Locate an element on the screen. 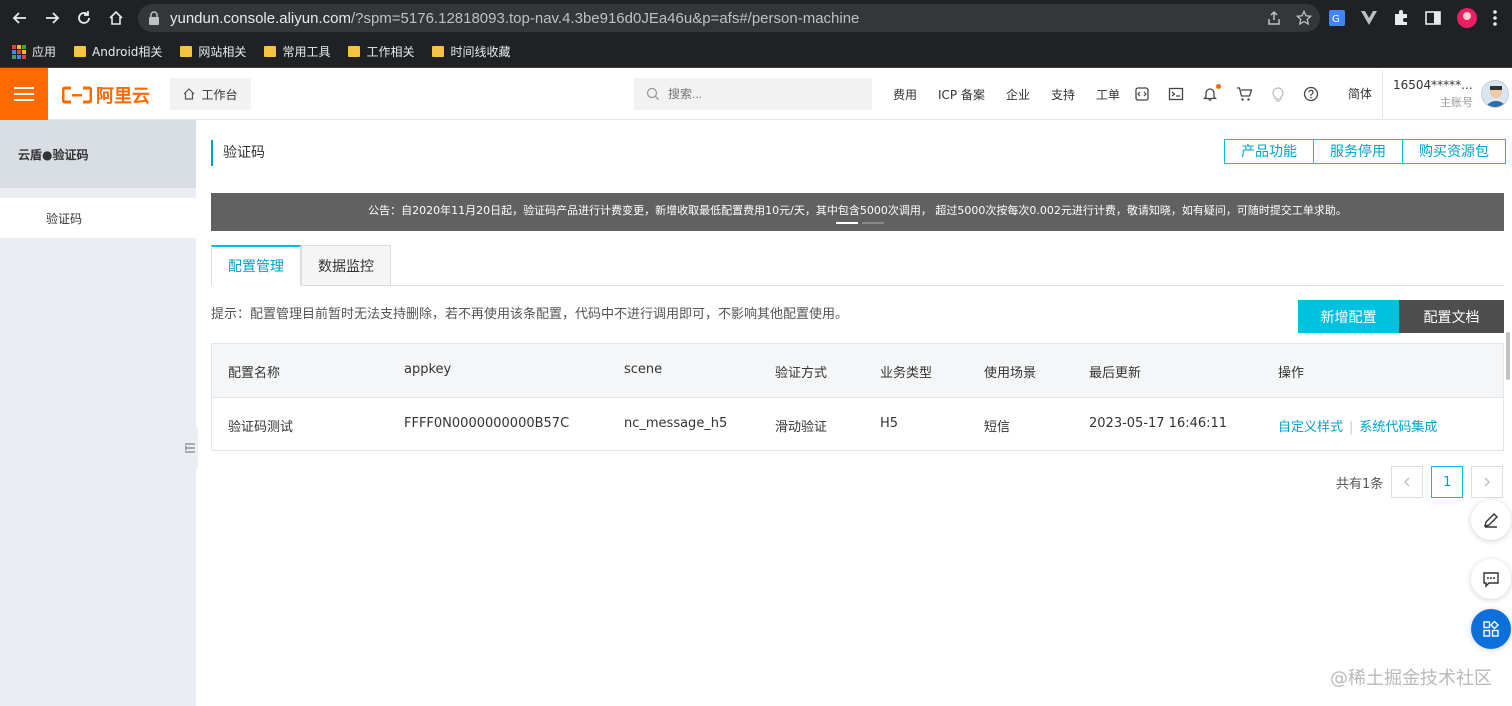  apps-grid-icon is located at coordinates (19, 51).